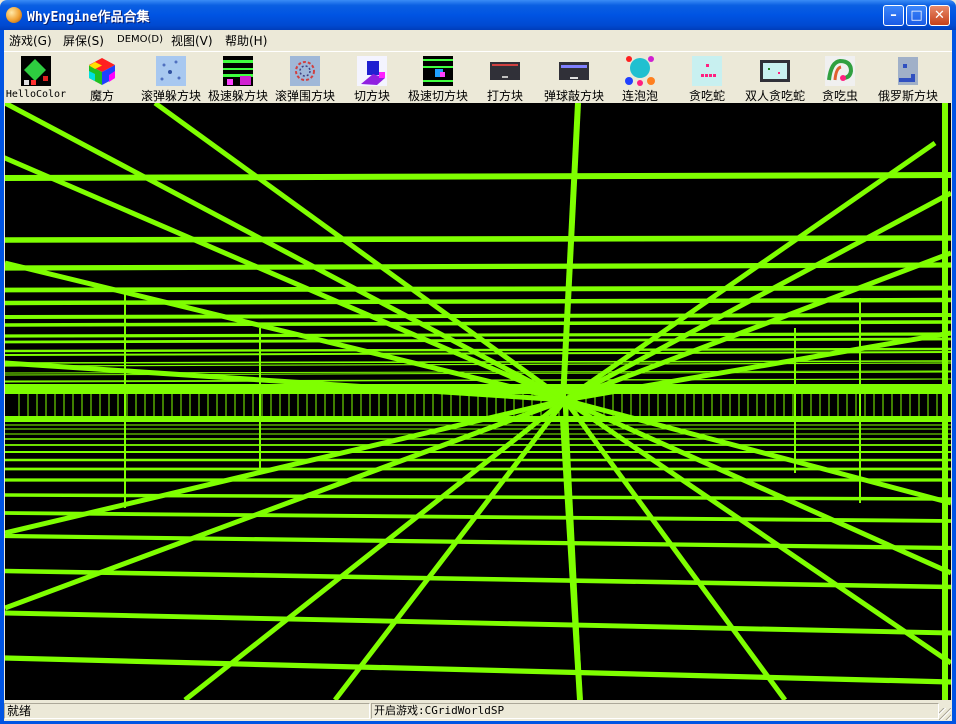 This screenshot has width=956, height=724. I want to click on tool-tetris: 俄罗斯方块, so click(908, 78).